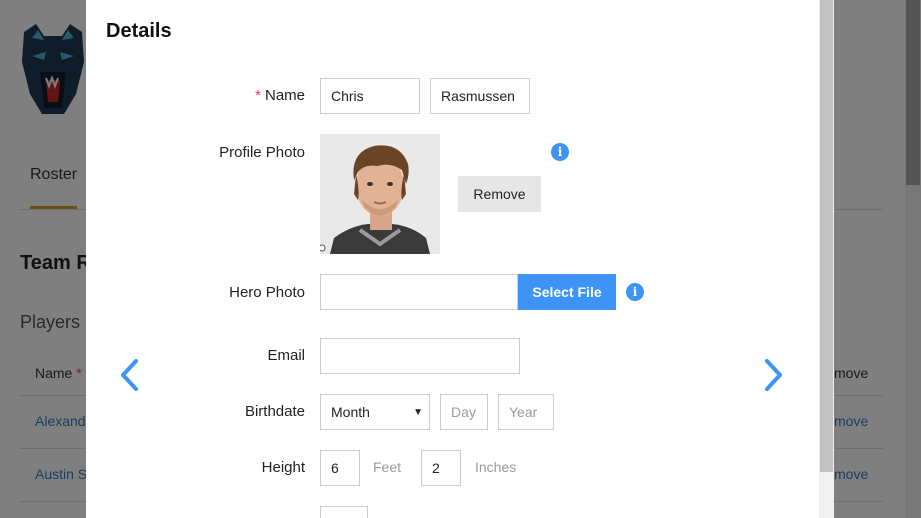  What do you see at coordinates (418, 412) in the screenshot?
I see `caret-down-icon: ▼` at bounding box center [418, 412].